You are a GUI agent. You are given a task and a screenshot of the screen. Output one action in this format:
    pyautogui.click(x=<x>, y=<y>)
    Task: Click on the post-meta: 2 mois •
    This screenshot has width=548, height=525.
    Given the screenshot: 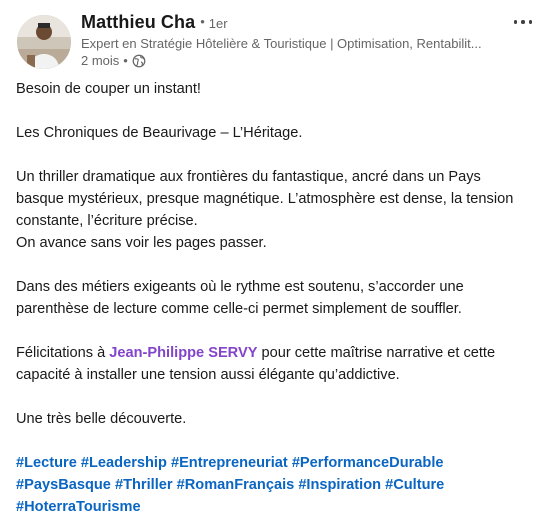 What is the action you would take?
    pyautogui.click(x=113, y=60)
    